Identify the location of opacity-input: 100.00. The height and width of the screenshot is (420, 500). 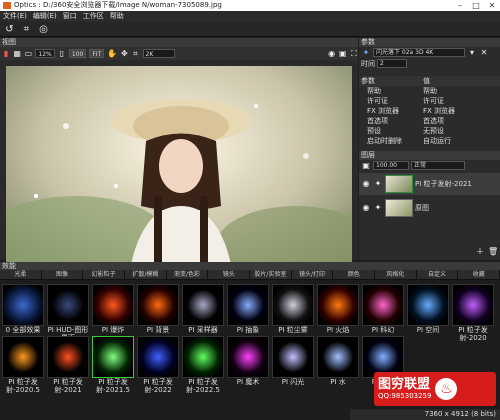
(391, 165).